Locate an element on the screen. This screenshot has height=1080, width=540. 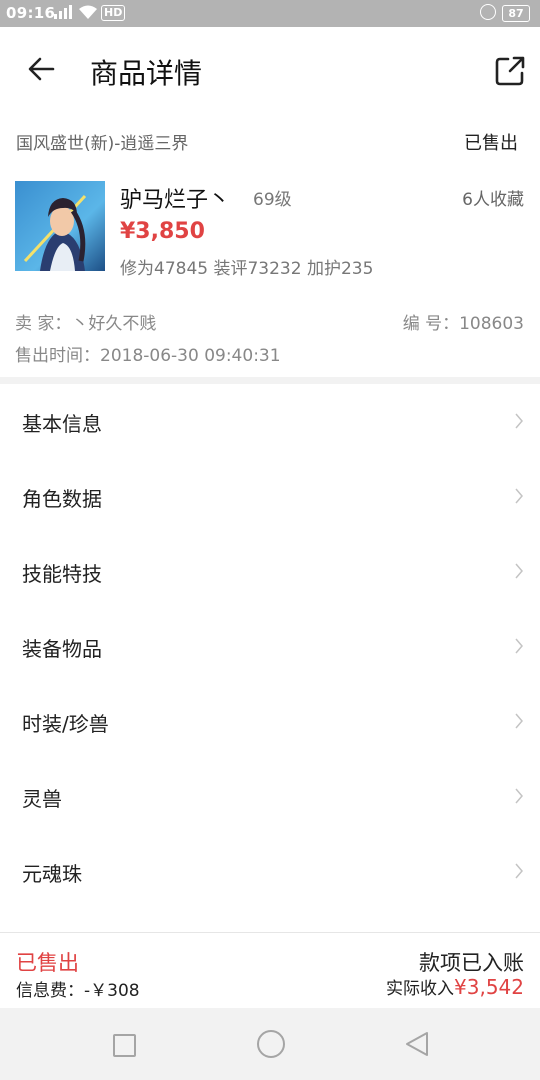
character-name: 驴马烂子丶 is located at coordinates (175, 200).